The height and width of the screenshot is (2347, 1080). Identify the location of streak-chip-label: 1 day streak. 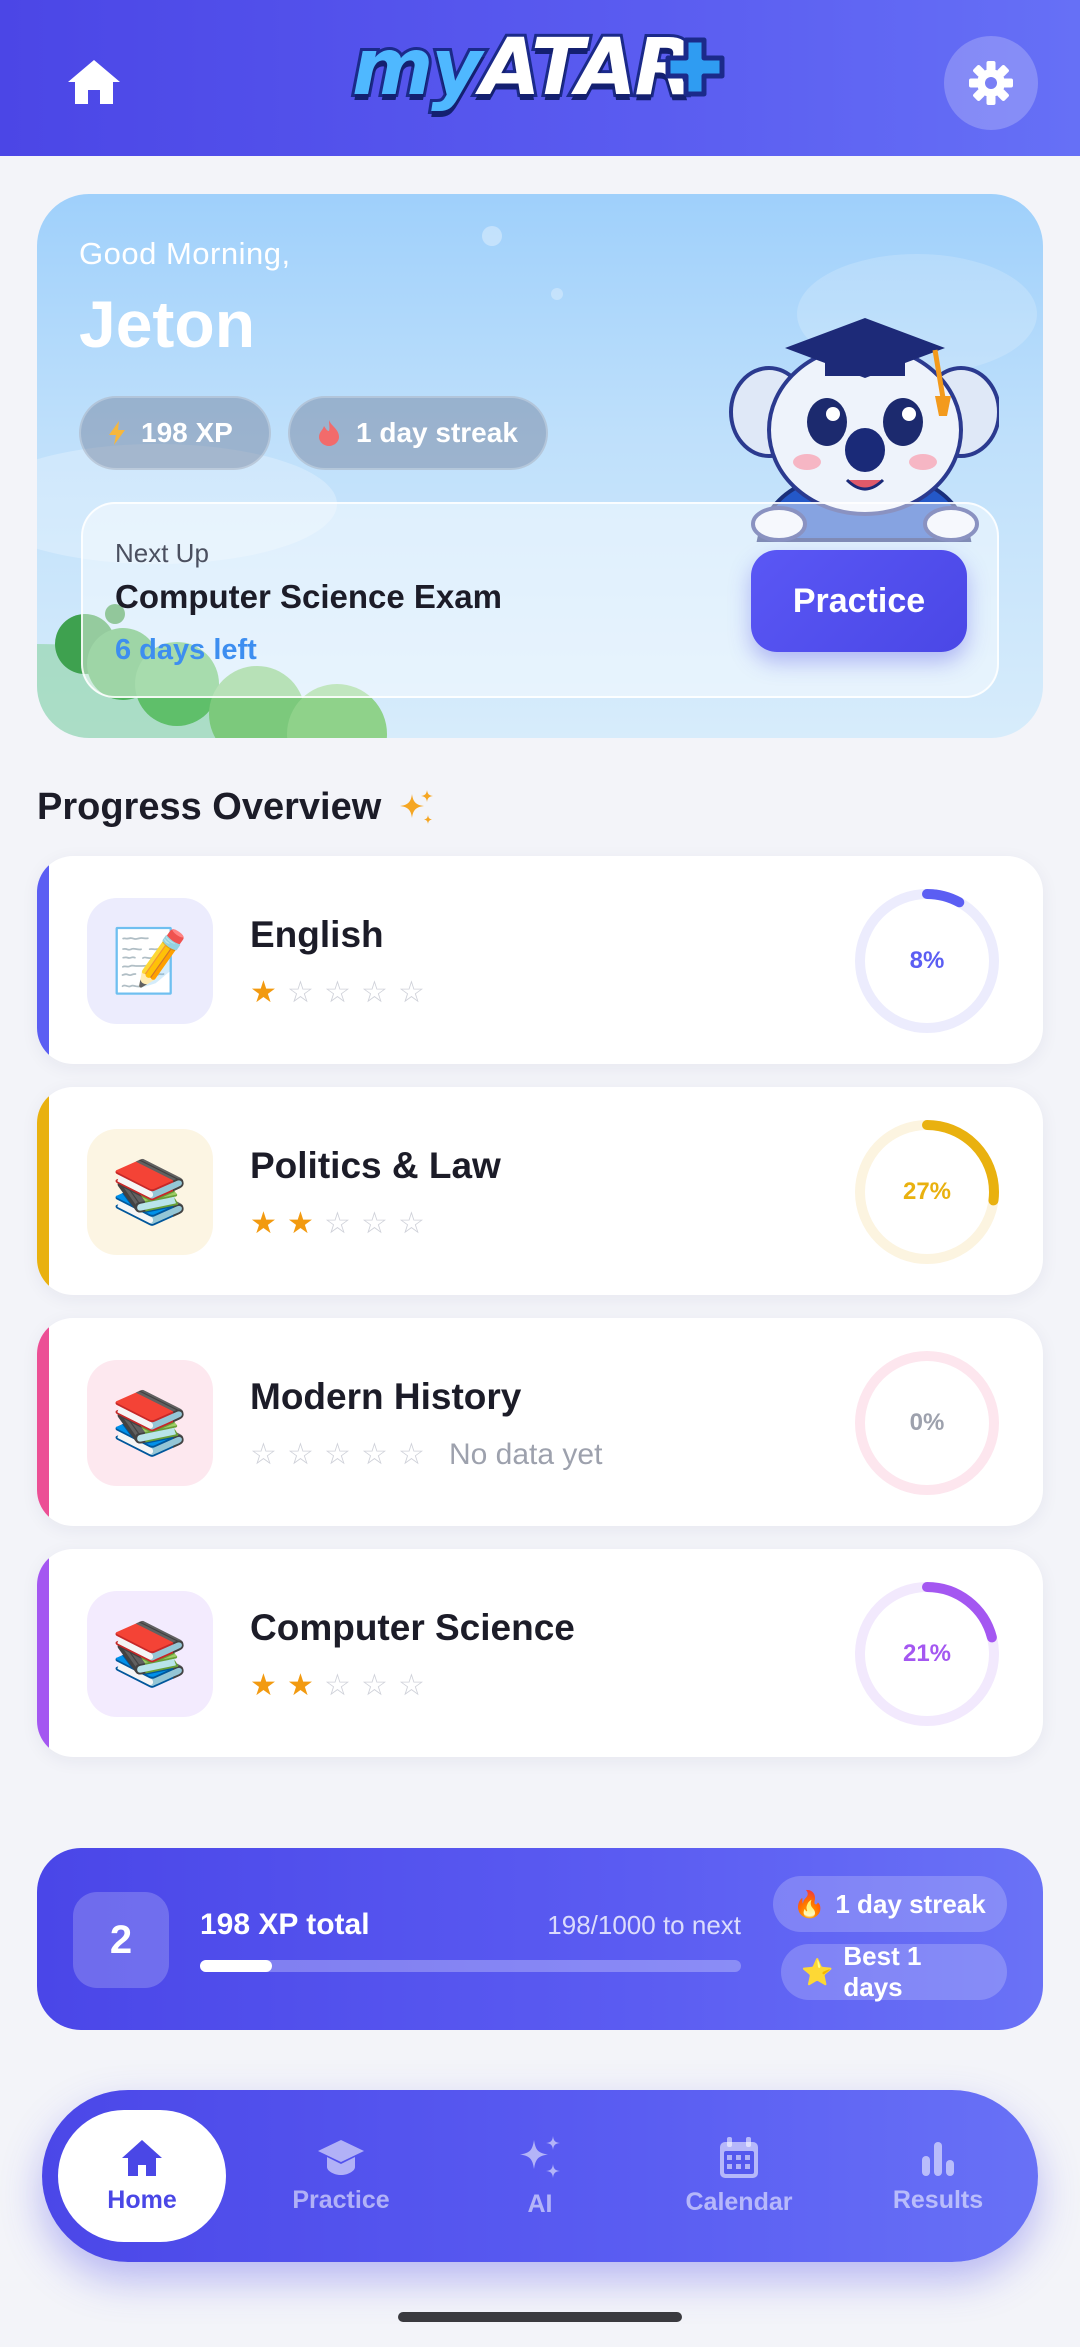
(437, 432).